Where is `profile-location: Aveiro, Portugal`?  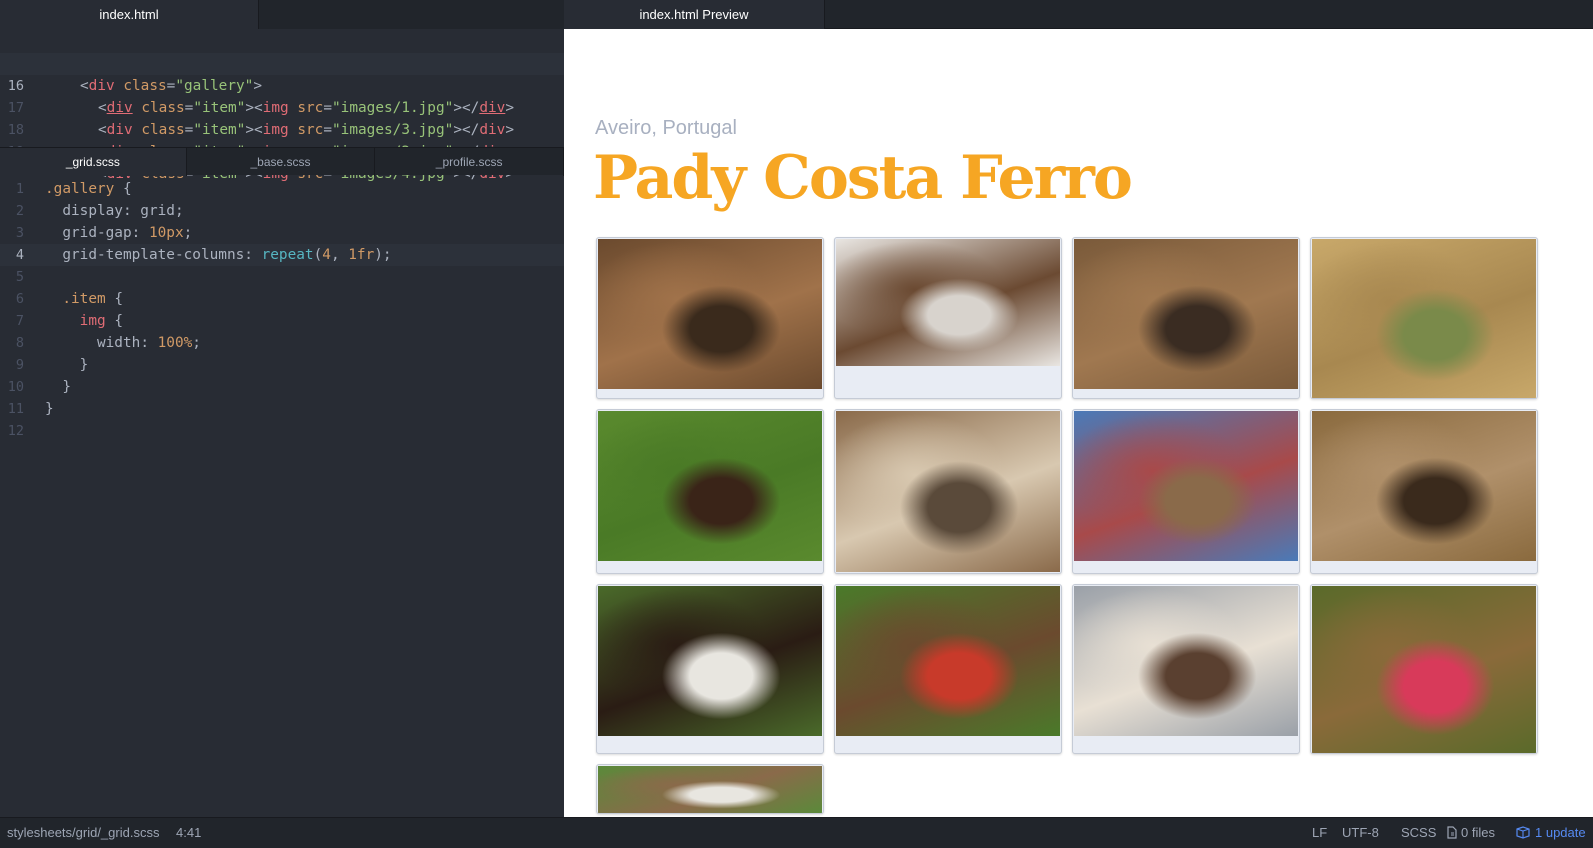 profile-location: Aveiro, Portugal is located at coordinates (666, 128).